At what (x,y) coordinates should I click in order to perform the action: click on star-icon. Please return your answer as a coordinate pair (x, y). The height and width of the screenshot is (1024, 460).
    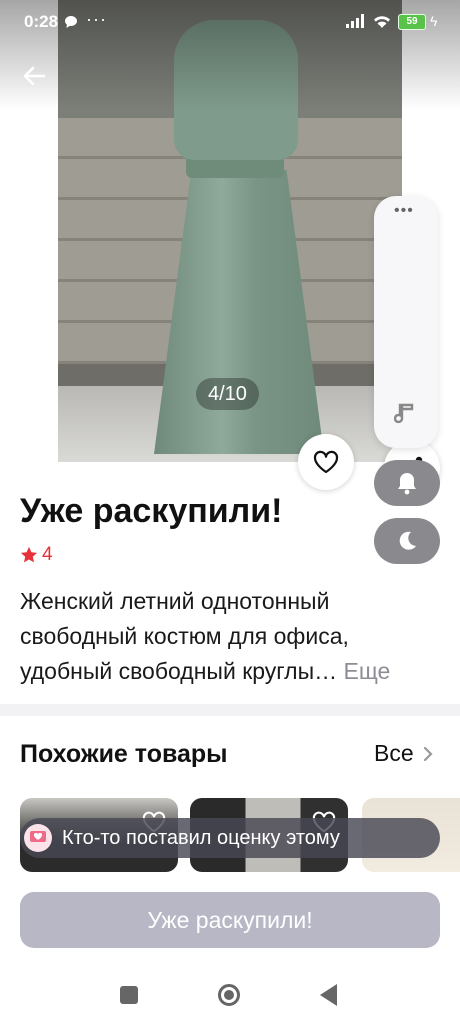
    Looking at the image, I should click on (29, 554).